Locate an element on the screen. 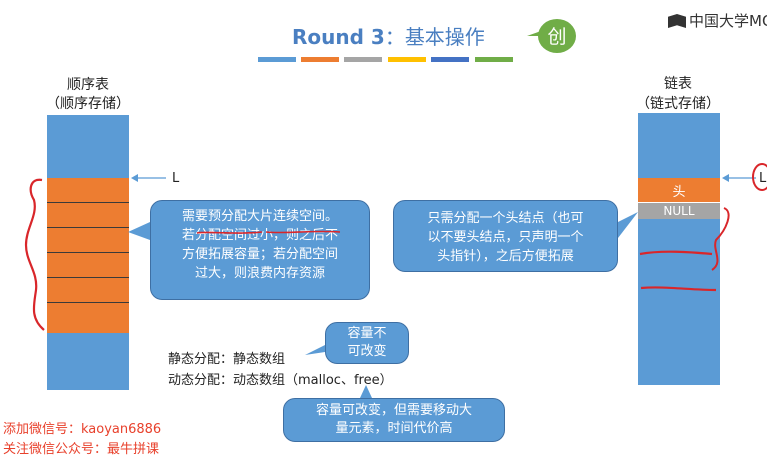 The height and width of the screenshot is (457, 767). link-note-line: 只需分配一个头结点（也可 is located at coordinates (505, 218).